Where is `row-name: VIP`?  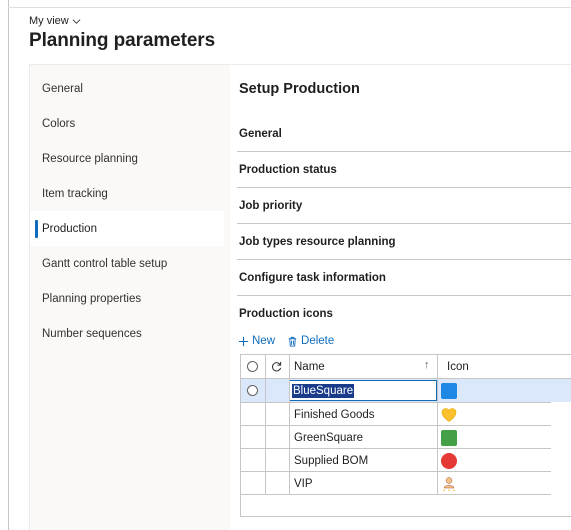 row-name: VIP is located at coordinates (303, 483).